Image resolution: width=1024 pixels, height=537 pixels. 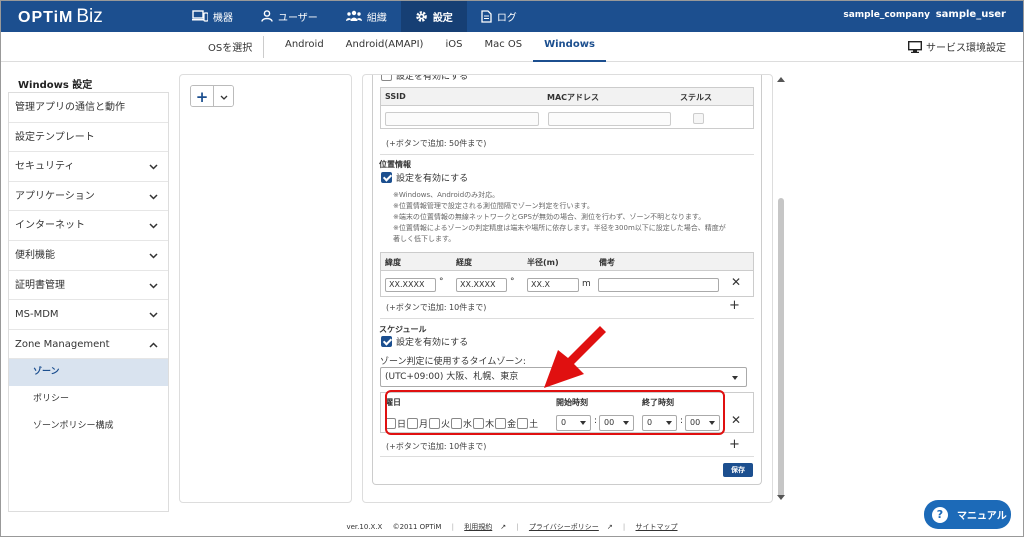 I want to click on wifi-table: SSID MACアドレス ステルス, so click(x=567, y=108).